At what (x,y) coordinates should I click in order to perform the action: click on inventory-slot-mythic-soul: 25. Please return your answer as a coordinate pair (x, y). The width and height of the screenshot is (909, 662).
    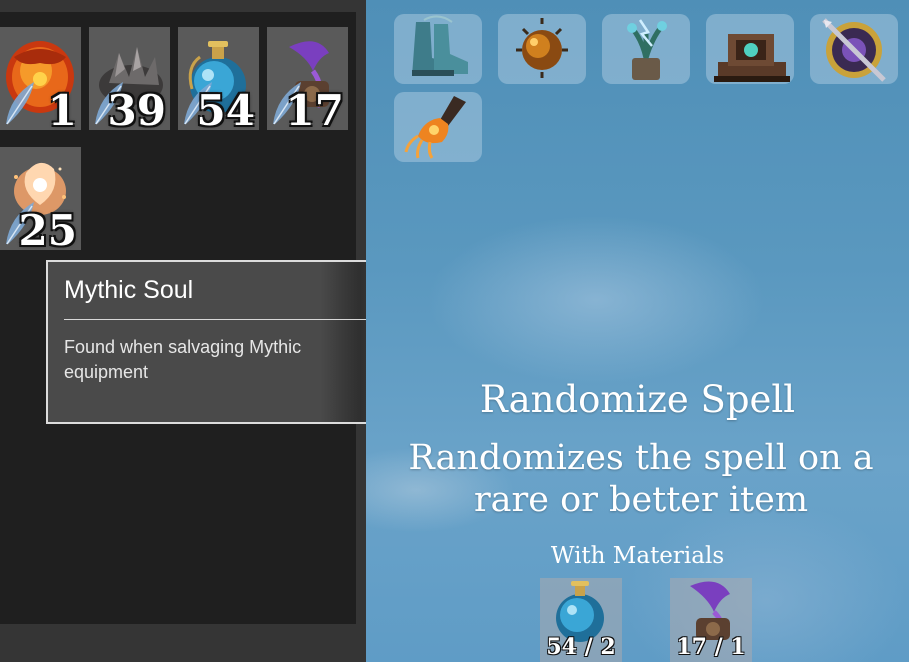
    Looking at the image, I should click on (40, 198).